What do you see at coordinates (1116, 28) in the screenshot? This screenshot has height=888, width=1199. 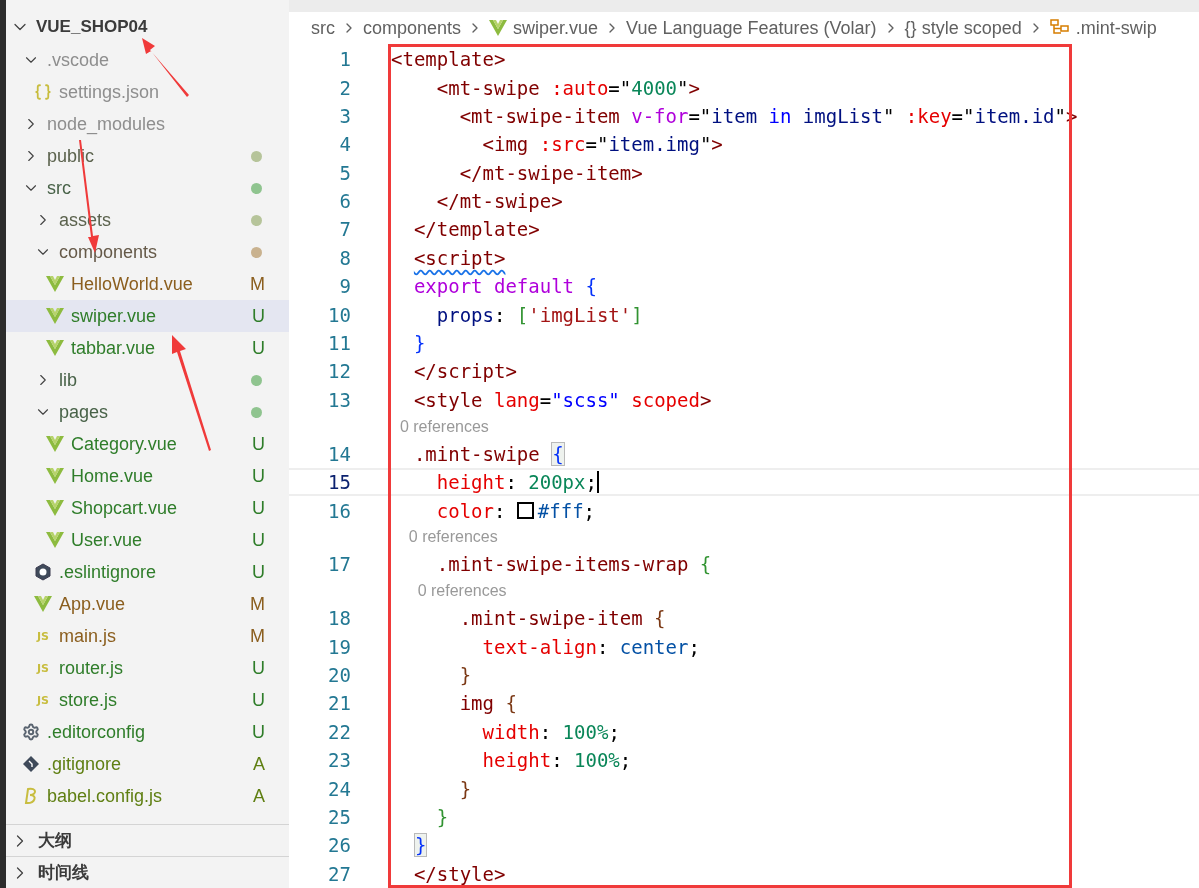 I see `breadcrumb-item: .mint-swip` at bounding box center [1116, 28].